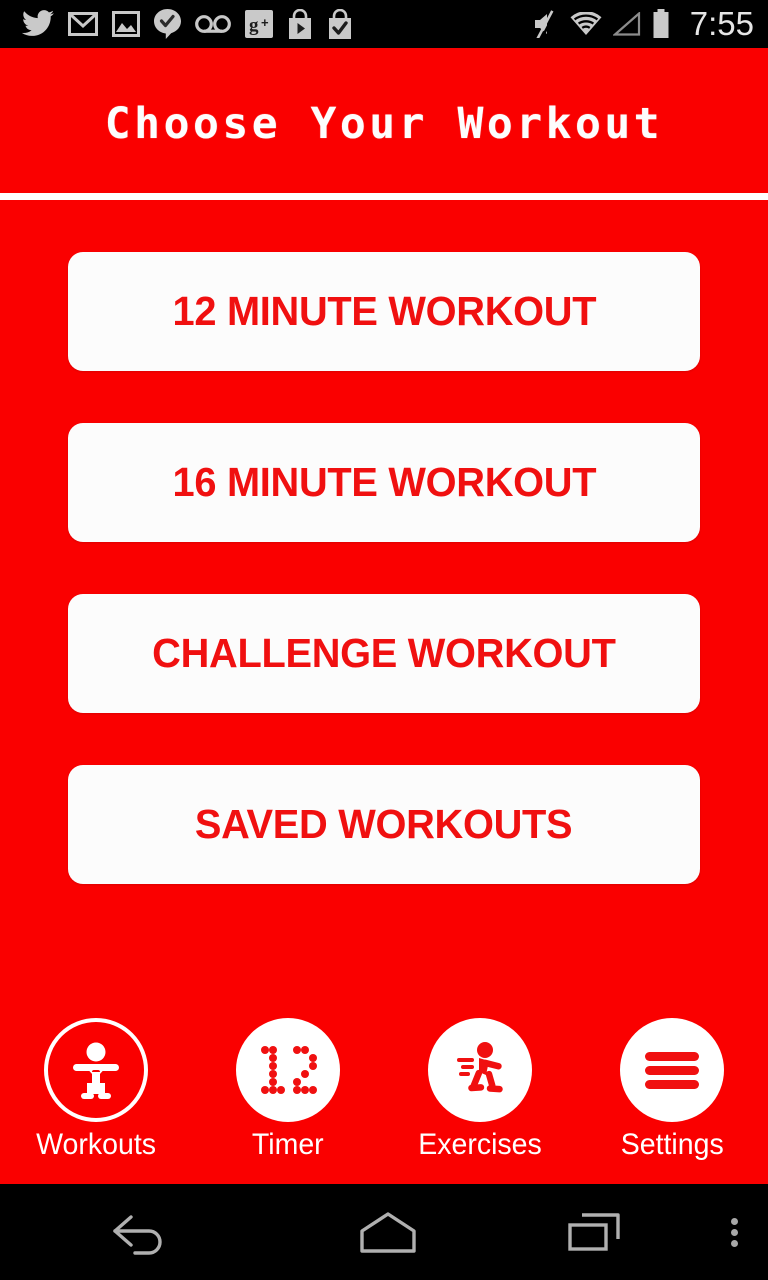 This screenshot has width=768, height=1280. What do you see at coordinates (96, 1144) in the screenshot?
I see `nav-label-workouts: Workouts` at bounding box center [96, 1144].